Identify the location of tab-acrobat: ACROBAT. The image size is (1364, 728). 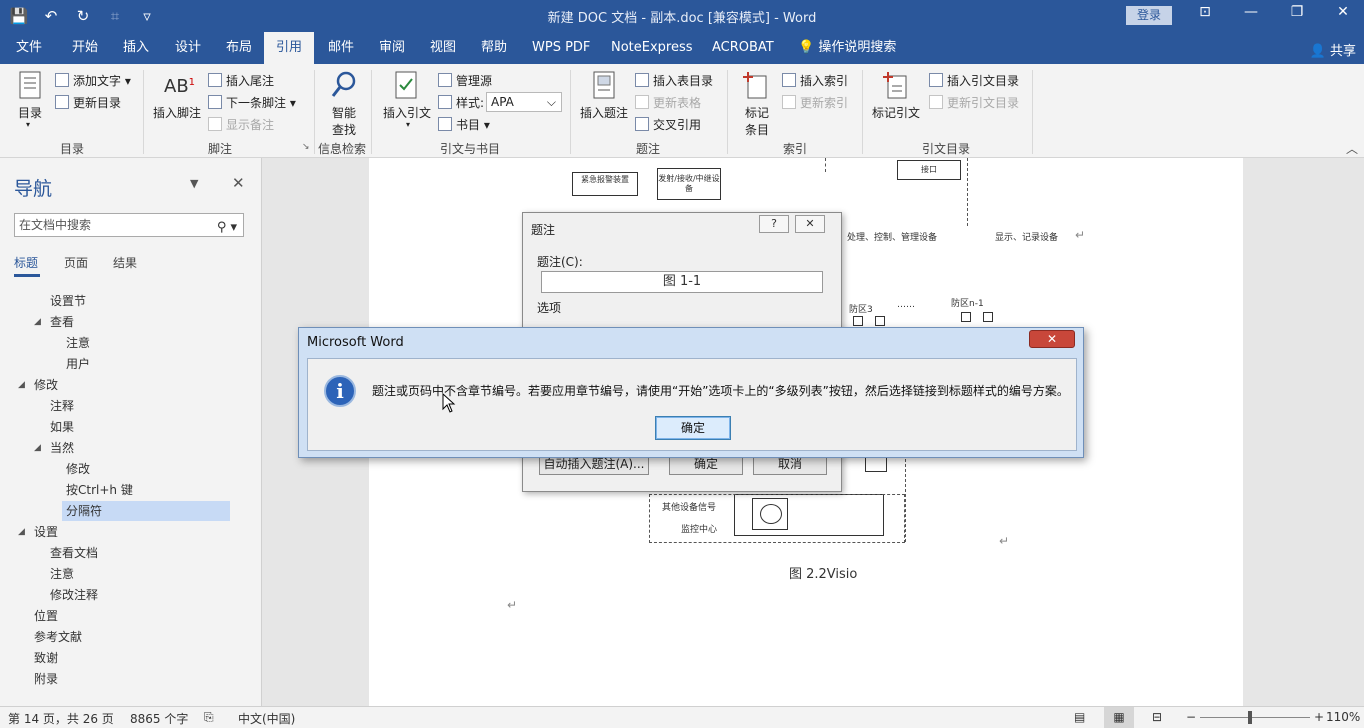
(743, 48).